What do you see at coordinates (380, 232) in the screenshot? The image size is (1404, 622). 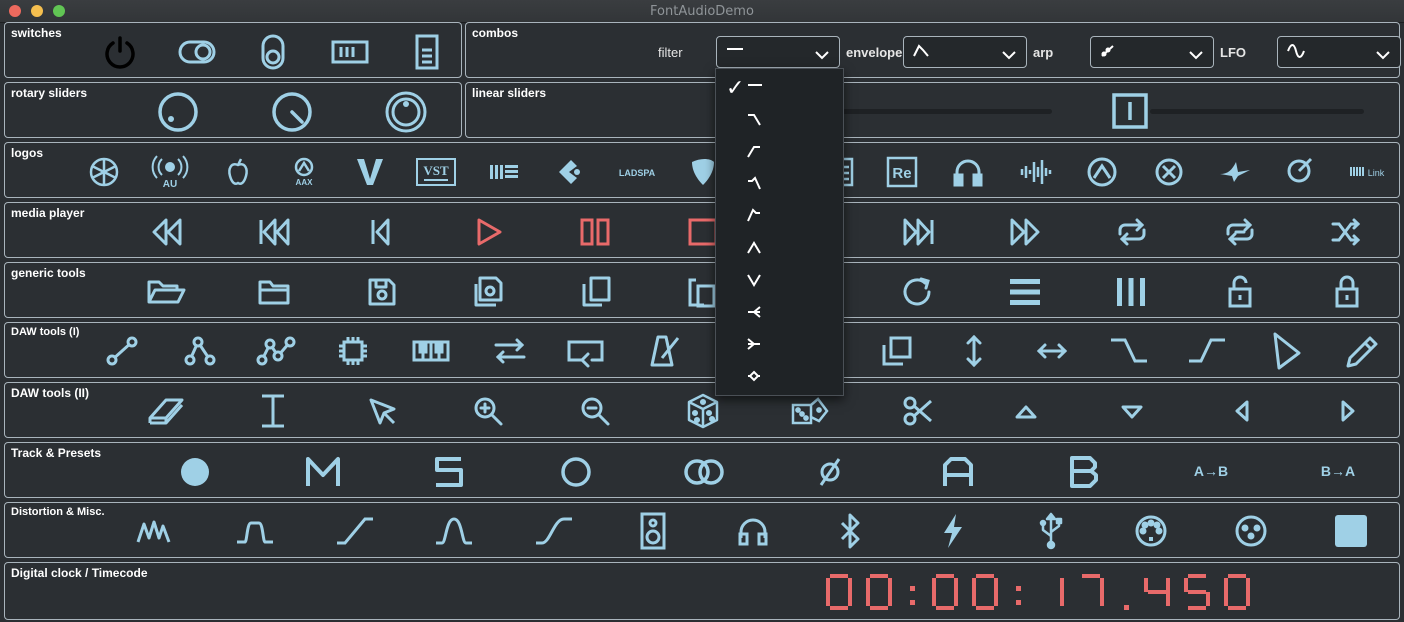 I see `previous-icon` at bounding box center [380, 232].